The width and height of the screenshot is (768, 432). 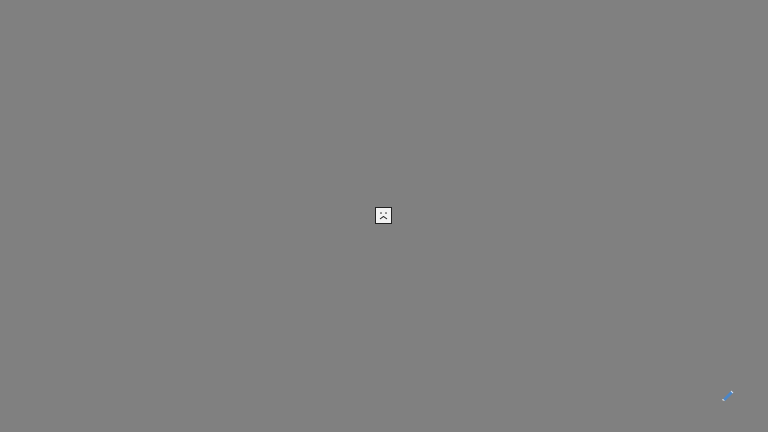 I want to click on sad-face-icon, so click(x=383, y=215).